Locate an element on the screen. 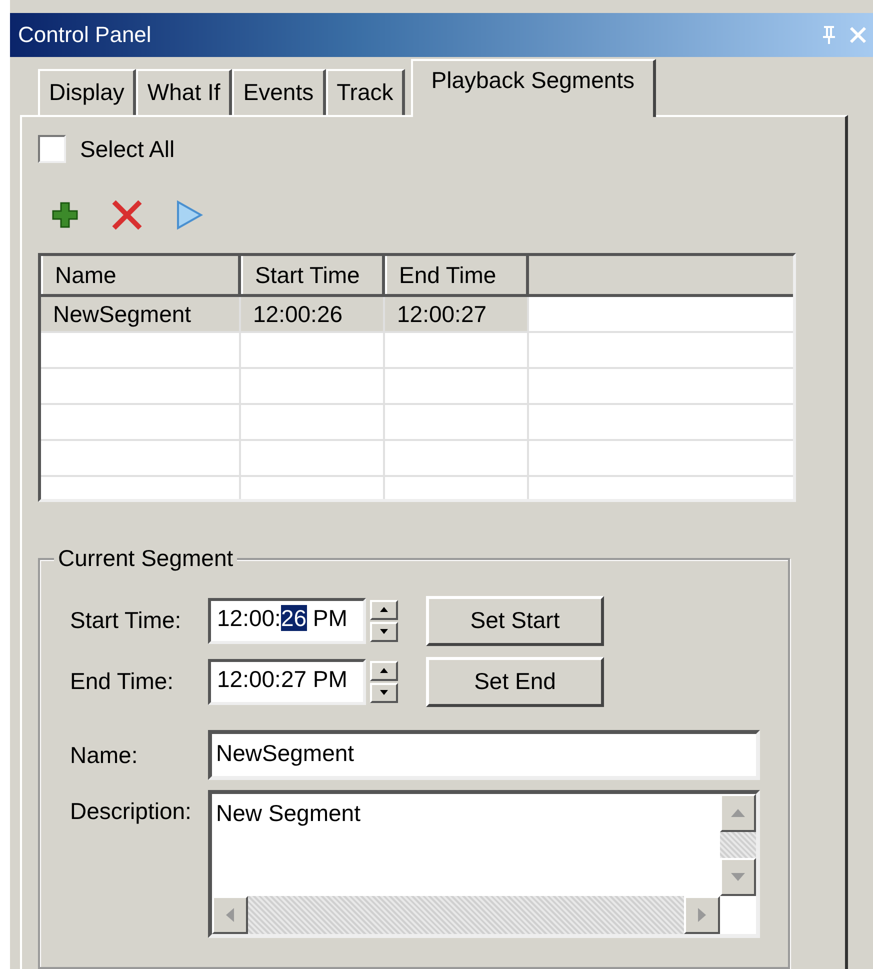 This screenshot has height=969, width=873. column-header: Start Time is located at coordinates (313, 275).